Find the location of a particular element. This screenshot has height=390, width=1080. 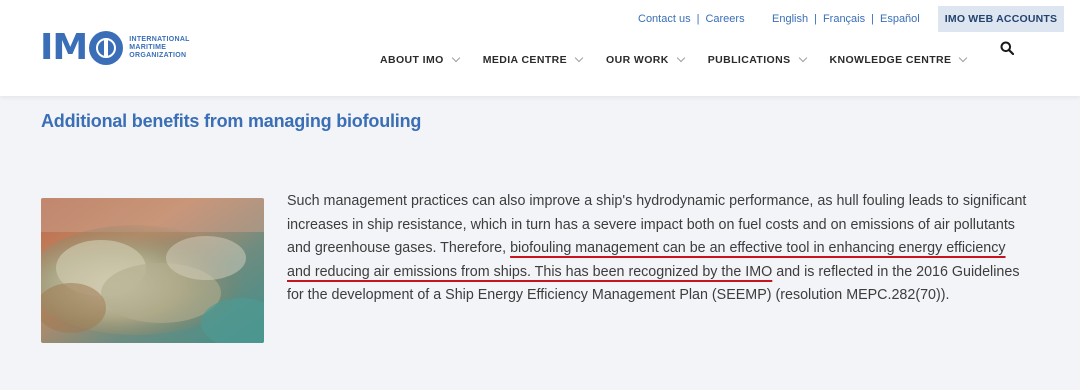

language-english: English is located at coordinates (790, 19).